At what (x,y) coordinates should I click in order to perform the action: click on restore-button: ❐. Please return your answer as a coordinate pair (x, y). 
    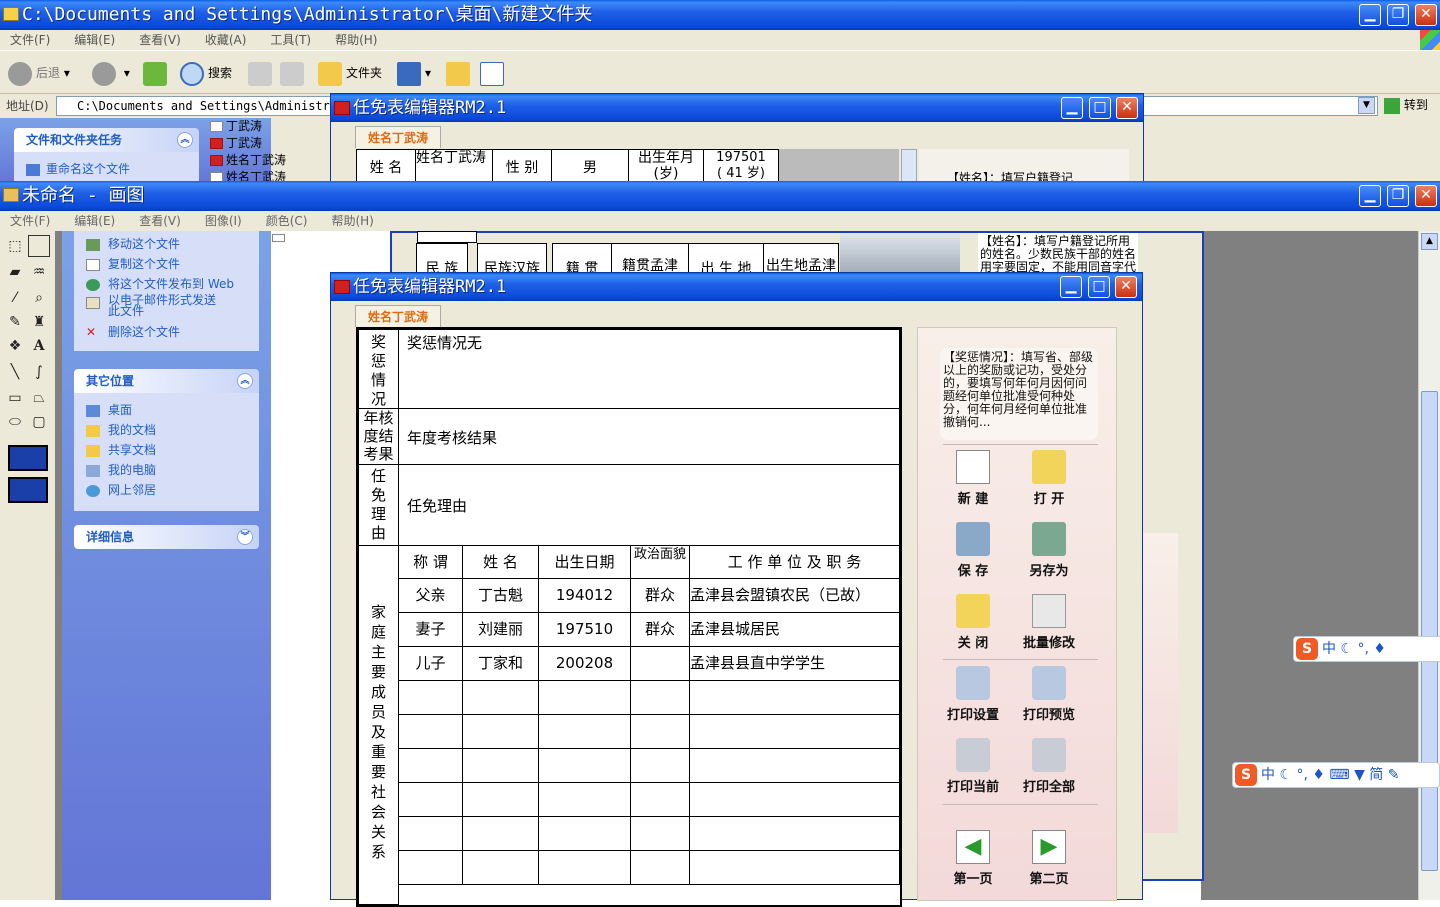
    Looking at the image, I should click on (1398, 196).